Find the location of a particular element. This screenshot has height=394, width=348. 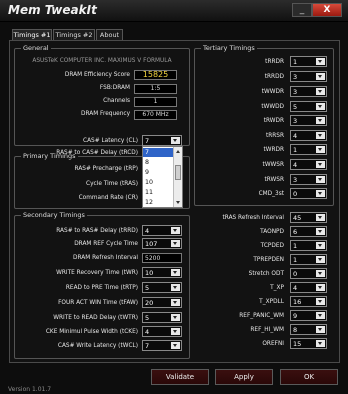

scroll-down-icon is located at coordinates (178, 202).